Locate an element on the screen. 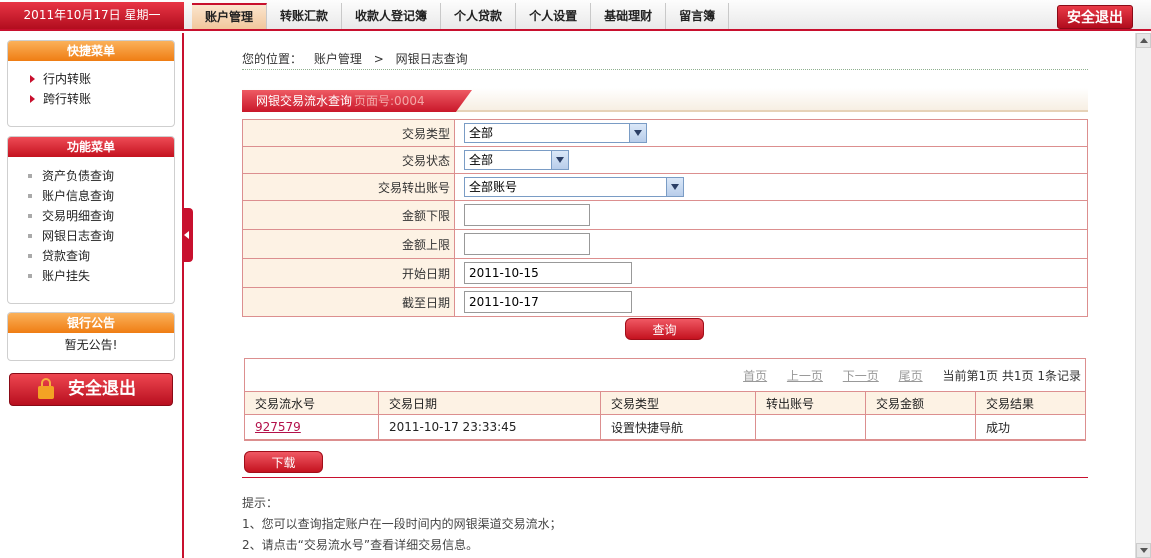 The height and width of the screenshot is (558, 1151). page-number: 页面号:0004 is located at coordinates (389, 101).